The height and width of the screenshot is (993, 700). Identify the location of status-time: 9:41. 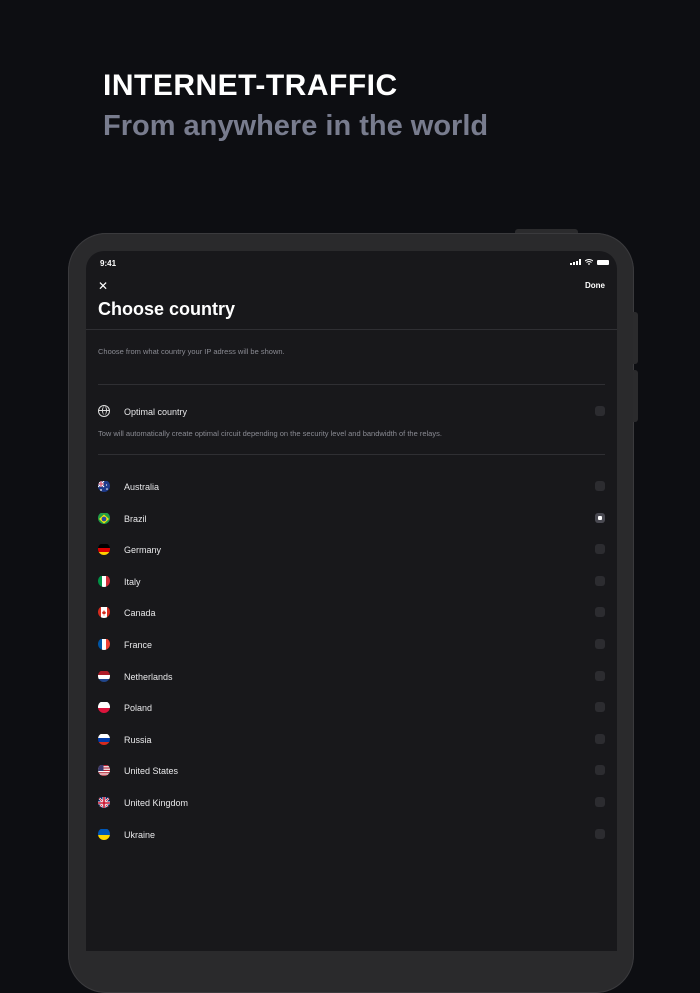
(108, 263).